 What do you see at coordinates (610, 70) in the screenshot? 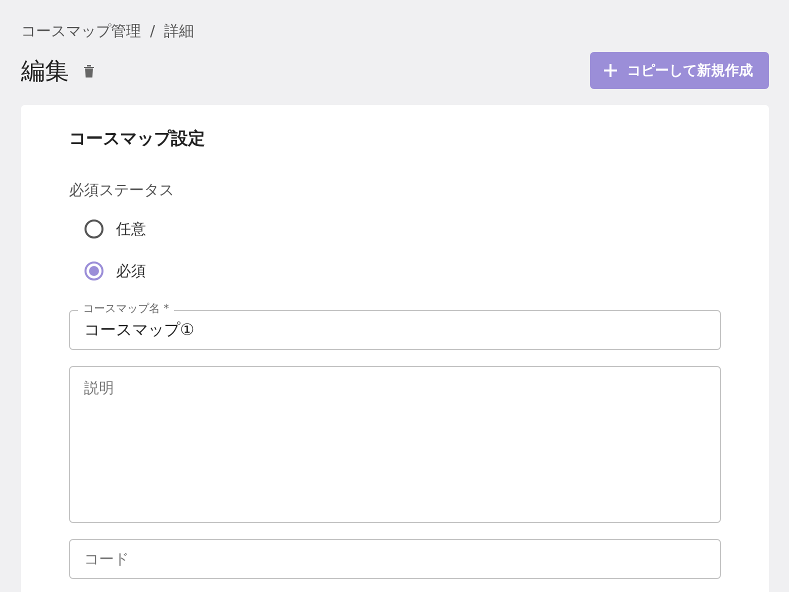
I see `plus-icon` at bounding box center [610, 70].